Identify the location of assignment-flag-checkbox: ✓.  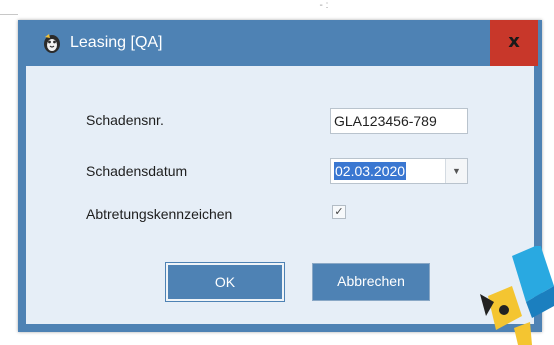
(339, 212).